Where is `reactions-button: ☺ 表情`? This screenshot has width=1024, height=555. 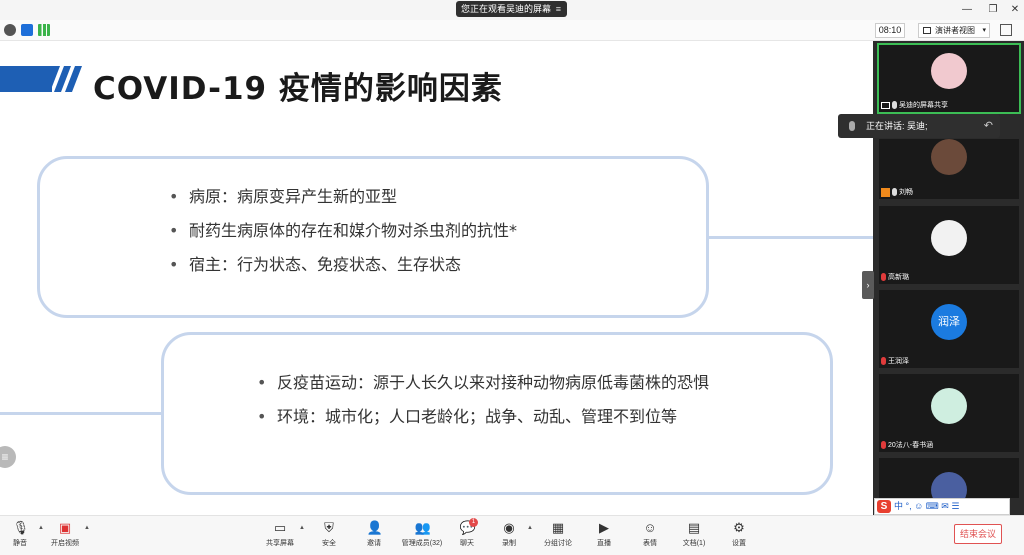 reactions-button: ☺ 表情 is located at coordinates (650, 534).